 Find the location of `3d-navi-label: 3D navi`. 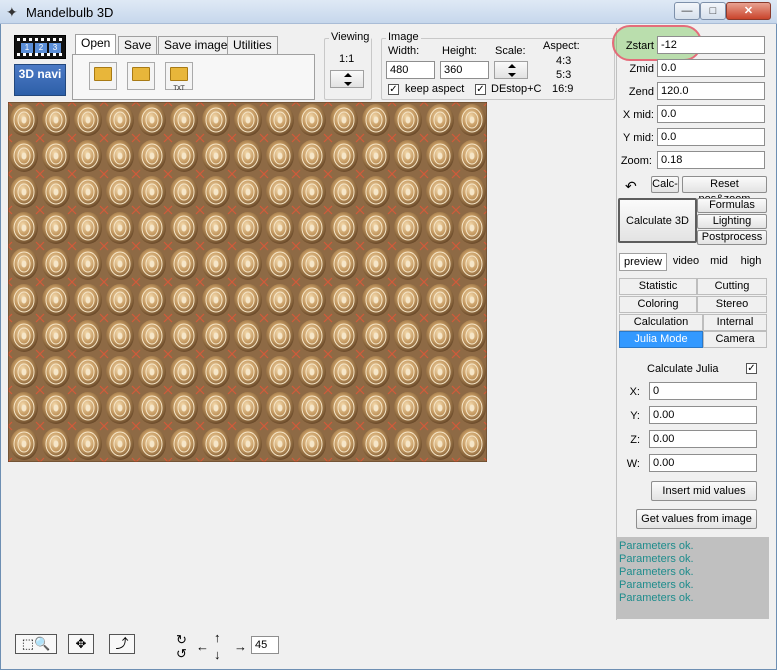

3d-navi-label: 3D navi is located at coordinates (40, 74).